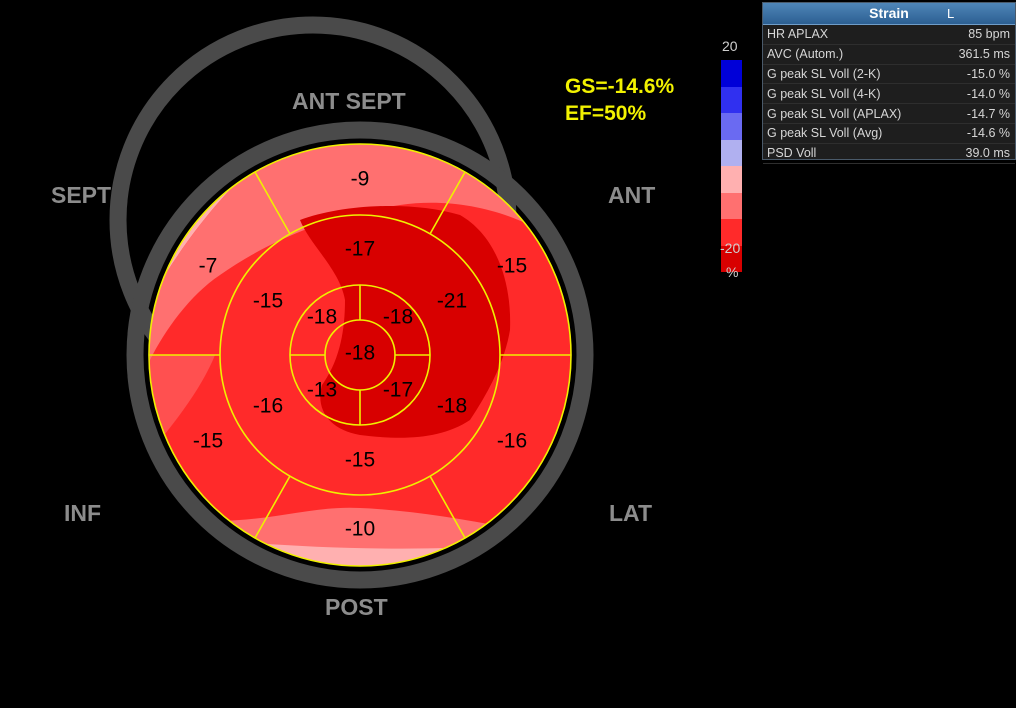 The height and width of the screenshot is (708, 1016). I want to click on strain-panel-row: HR APLAX 85 bpm, so click(889, 35).